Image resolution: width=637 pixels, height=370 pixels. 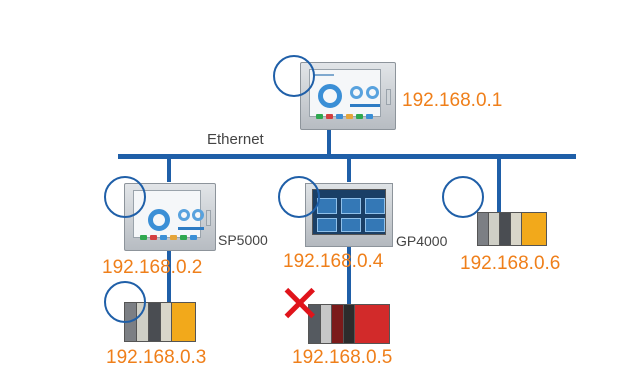 I want to click on gp4000-screen, so click(x=349, y=212).